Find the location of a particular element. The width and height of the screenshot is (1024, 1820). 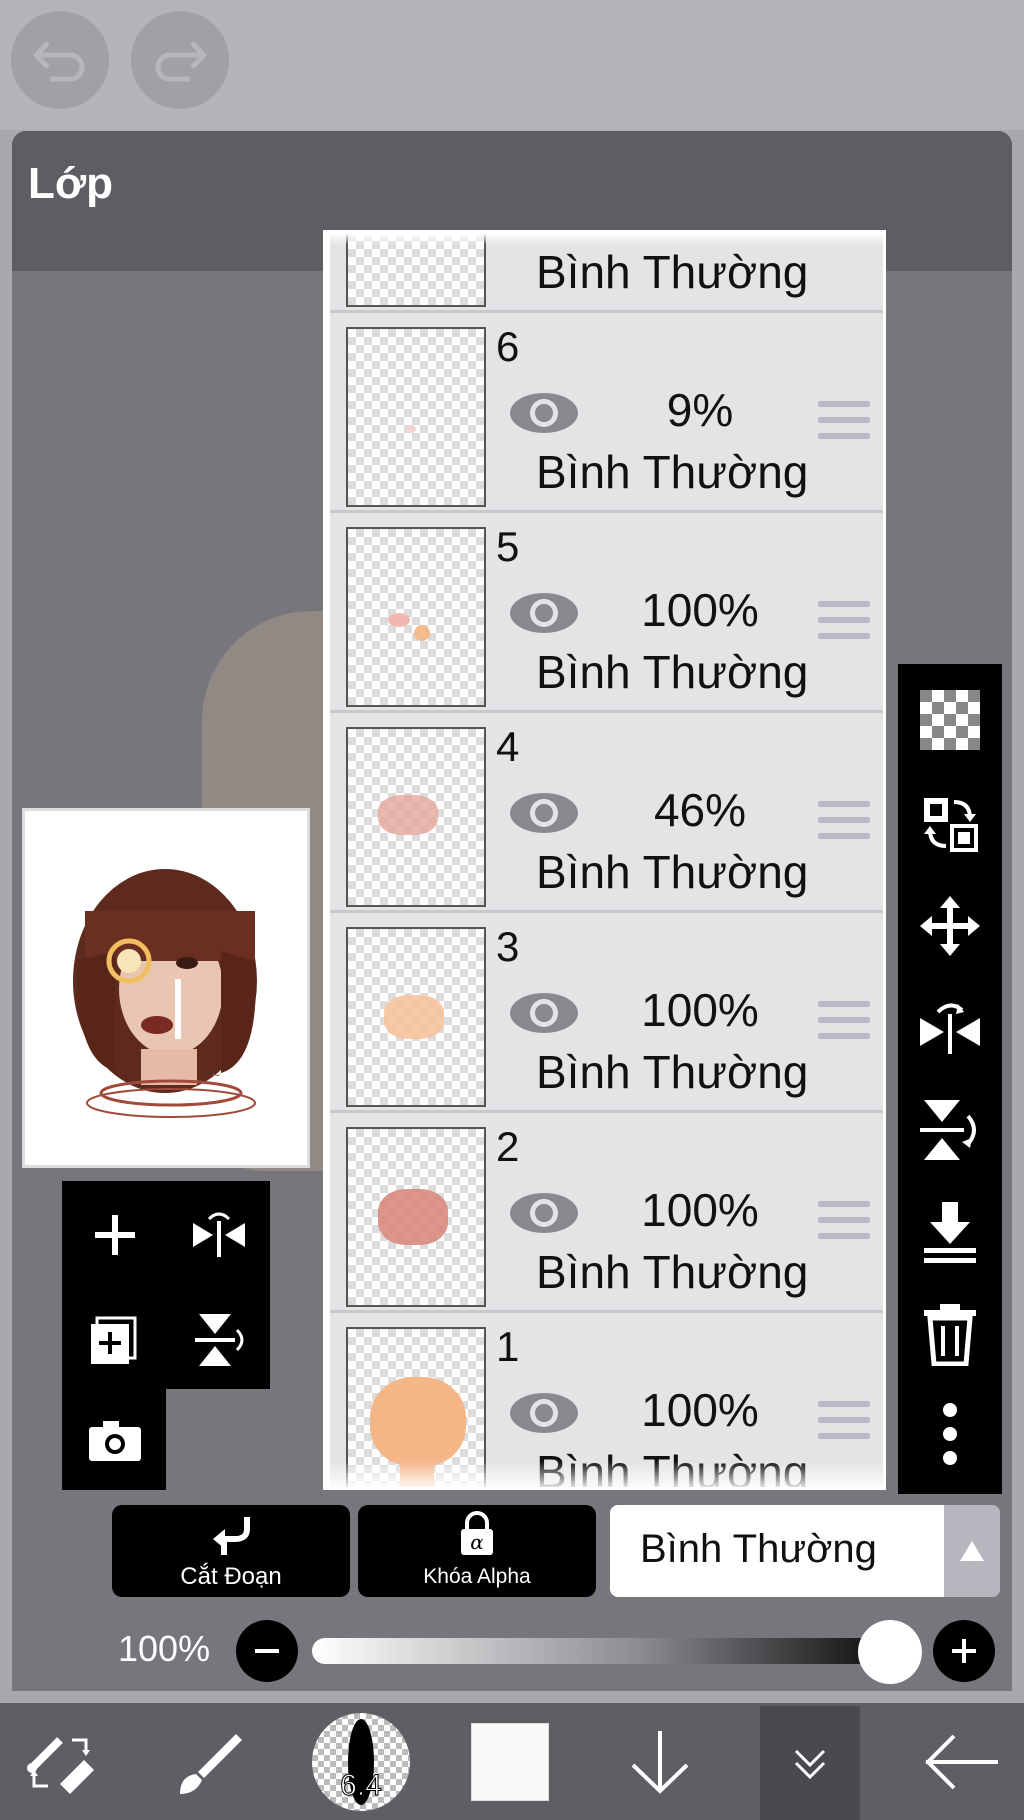

blend-mode-value: Bình Thường is located at coordinates (758, 1549).